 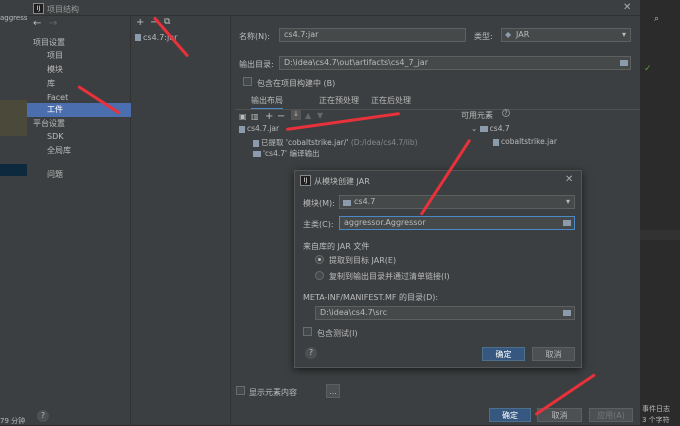 What do you see at coordinates (269, 116) in the screenshot?
I see `add-element-icon: +` at bounding box center [269, 116].